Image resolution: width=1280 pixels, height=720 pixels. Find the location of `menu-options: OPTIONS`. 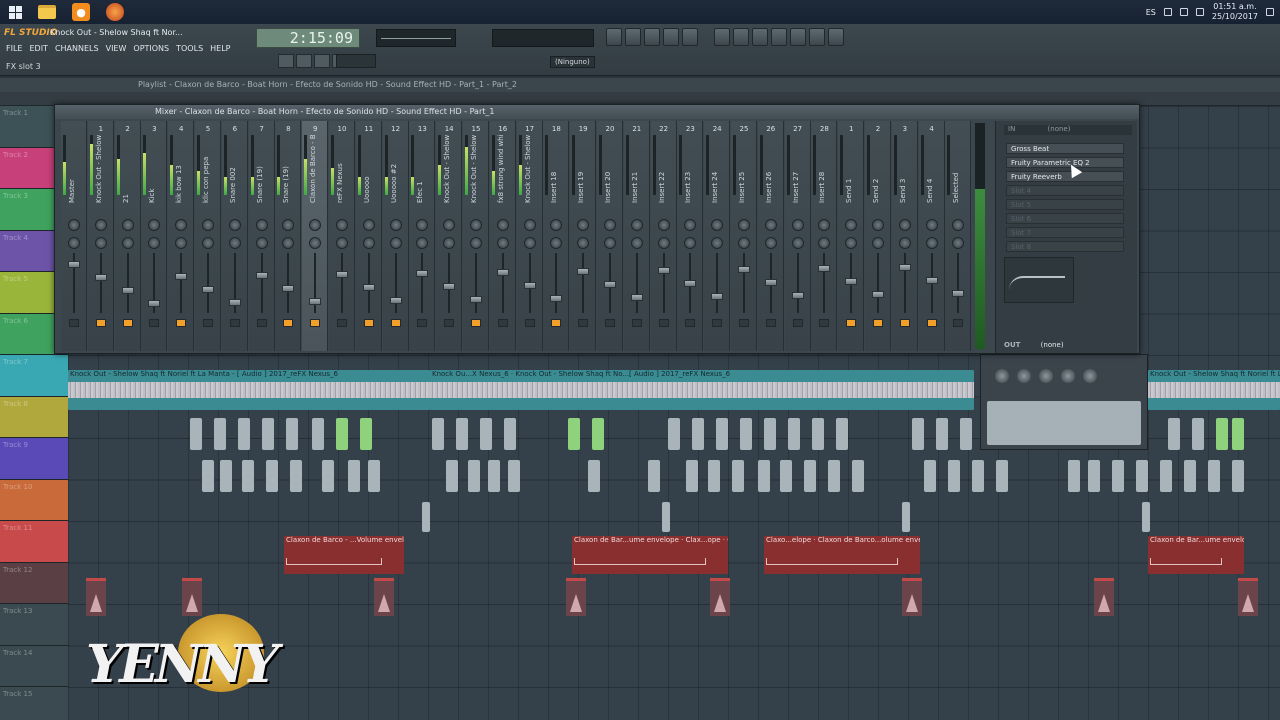

menu-options: OPTIONS is located at coordinates (151, 48).